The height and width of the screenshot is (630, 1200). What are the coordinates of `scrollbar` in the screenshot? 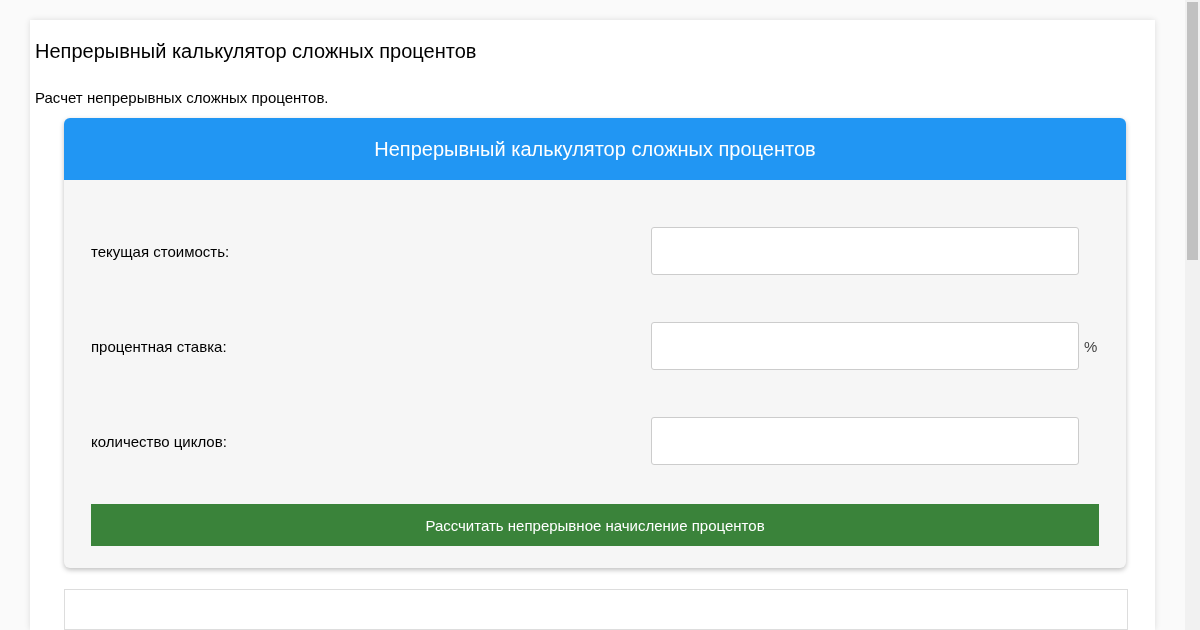 It's located at (1192, 315).